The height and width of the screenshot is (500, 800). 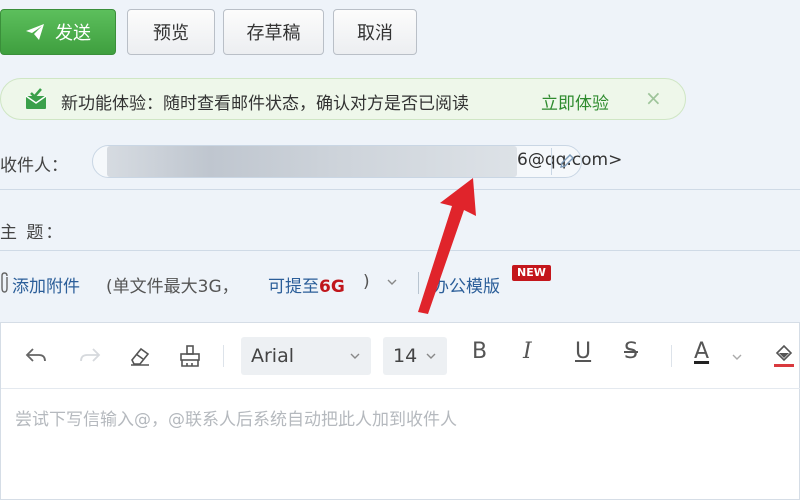 I want to click on save-draft-button-label: 存草稿, so click(x=273, y=33).